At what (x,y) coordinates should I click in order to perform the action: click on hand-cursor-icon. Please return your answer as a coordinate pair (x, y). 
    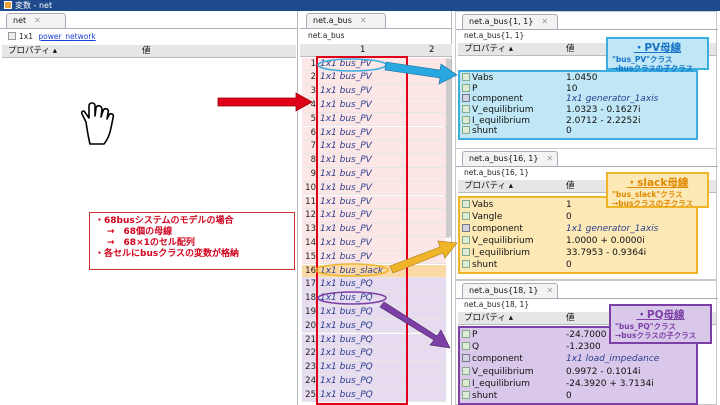
    Looking at the image, I should click on (97, 123).